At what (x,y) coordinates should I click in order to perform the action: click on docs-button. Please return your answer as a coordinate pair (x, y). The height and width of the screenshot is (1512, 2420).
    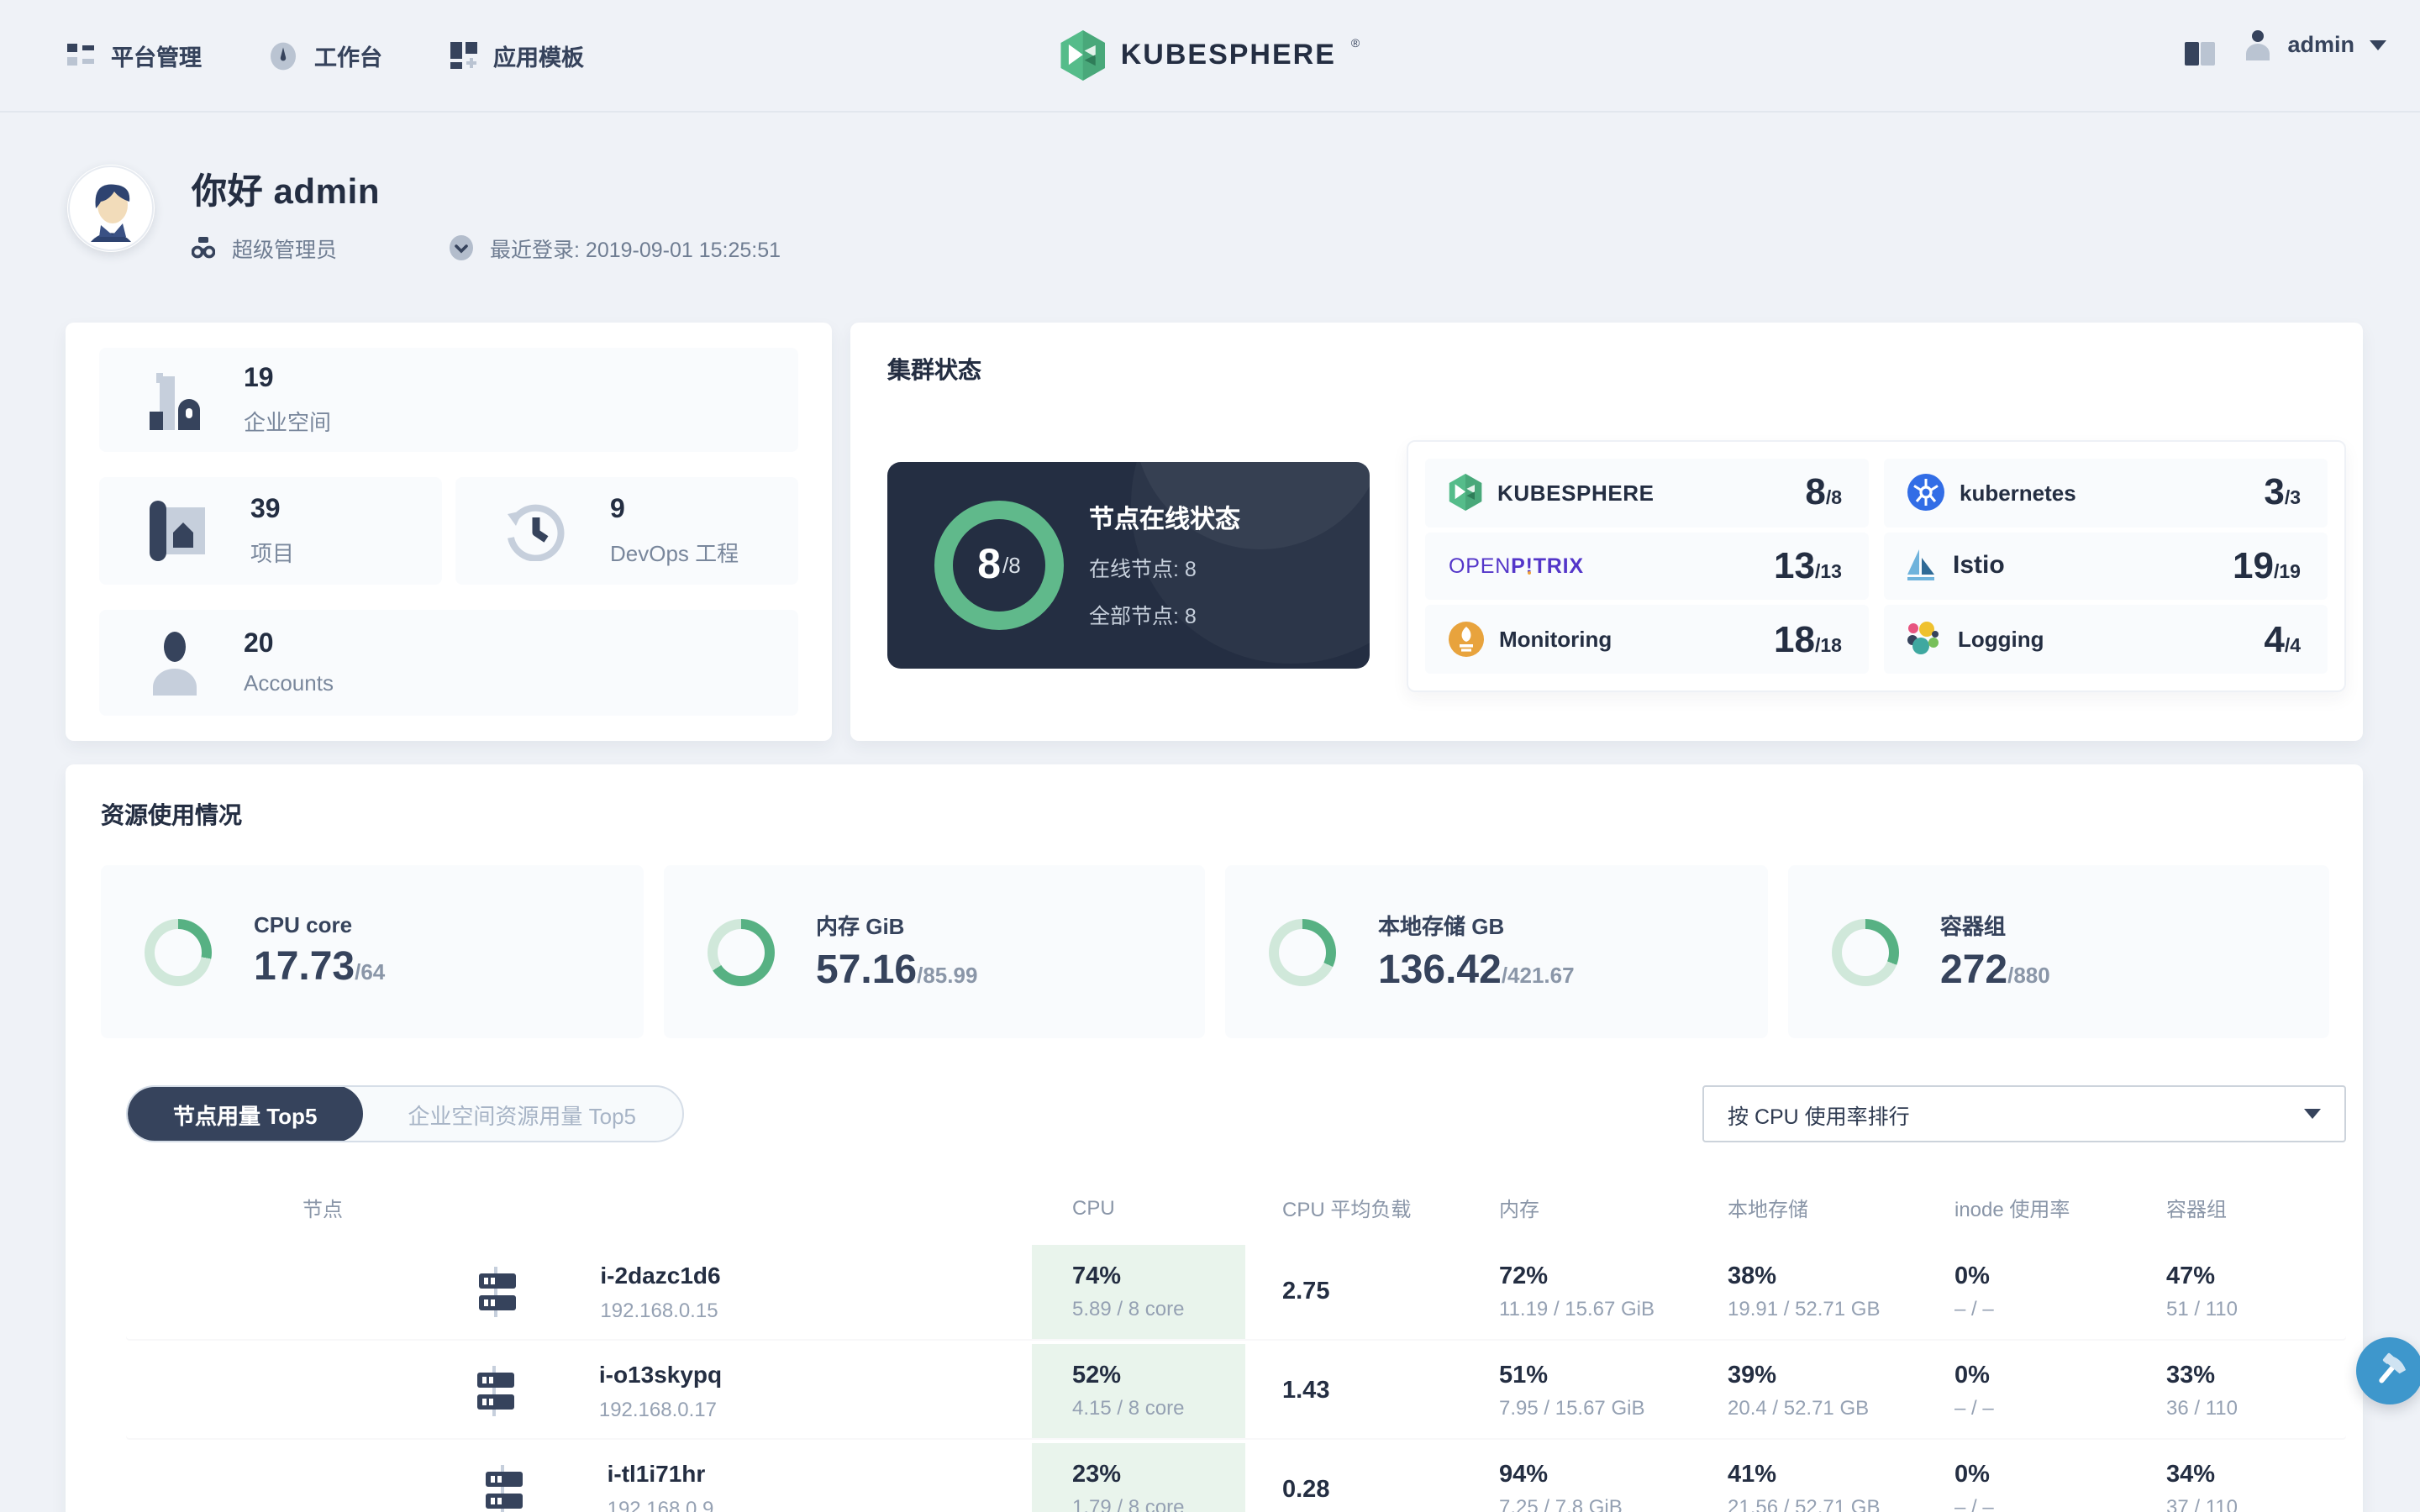
    Looking at the image, I should click on (2200, 58).